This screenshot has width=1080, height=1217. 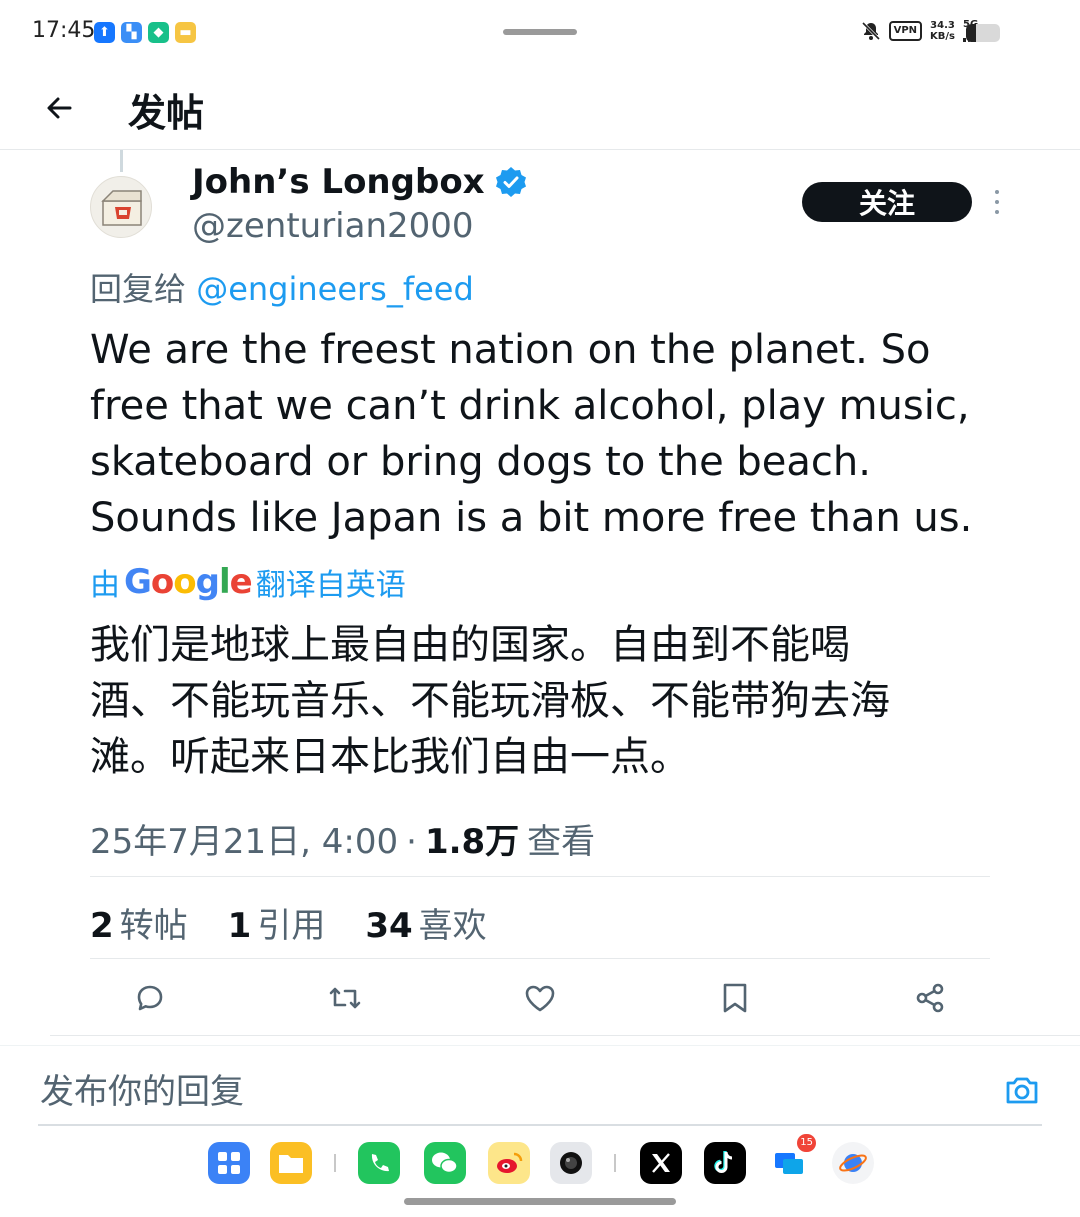 What do you see at coordinates (153, 926) in the screenshot?
I see `reposts-label: 转帖` at bounding box center [153, 926].